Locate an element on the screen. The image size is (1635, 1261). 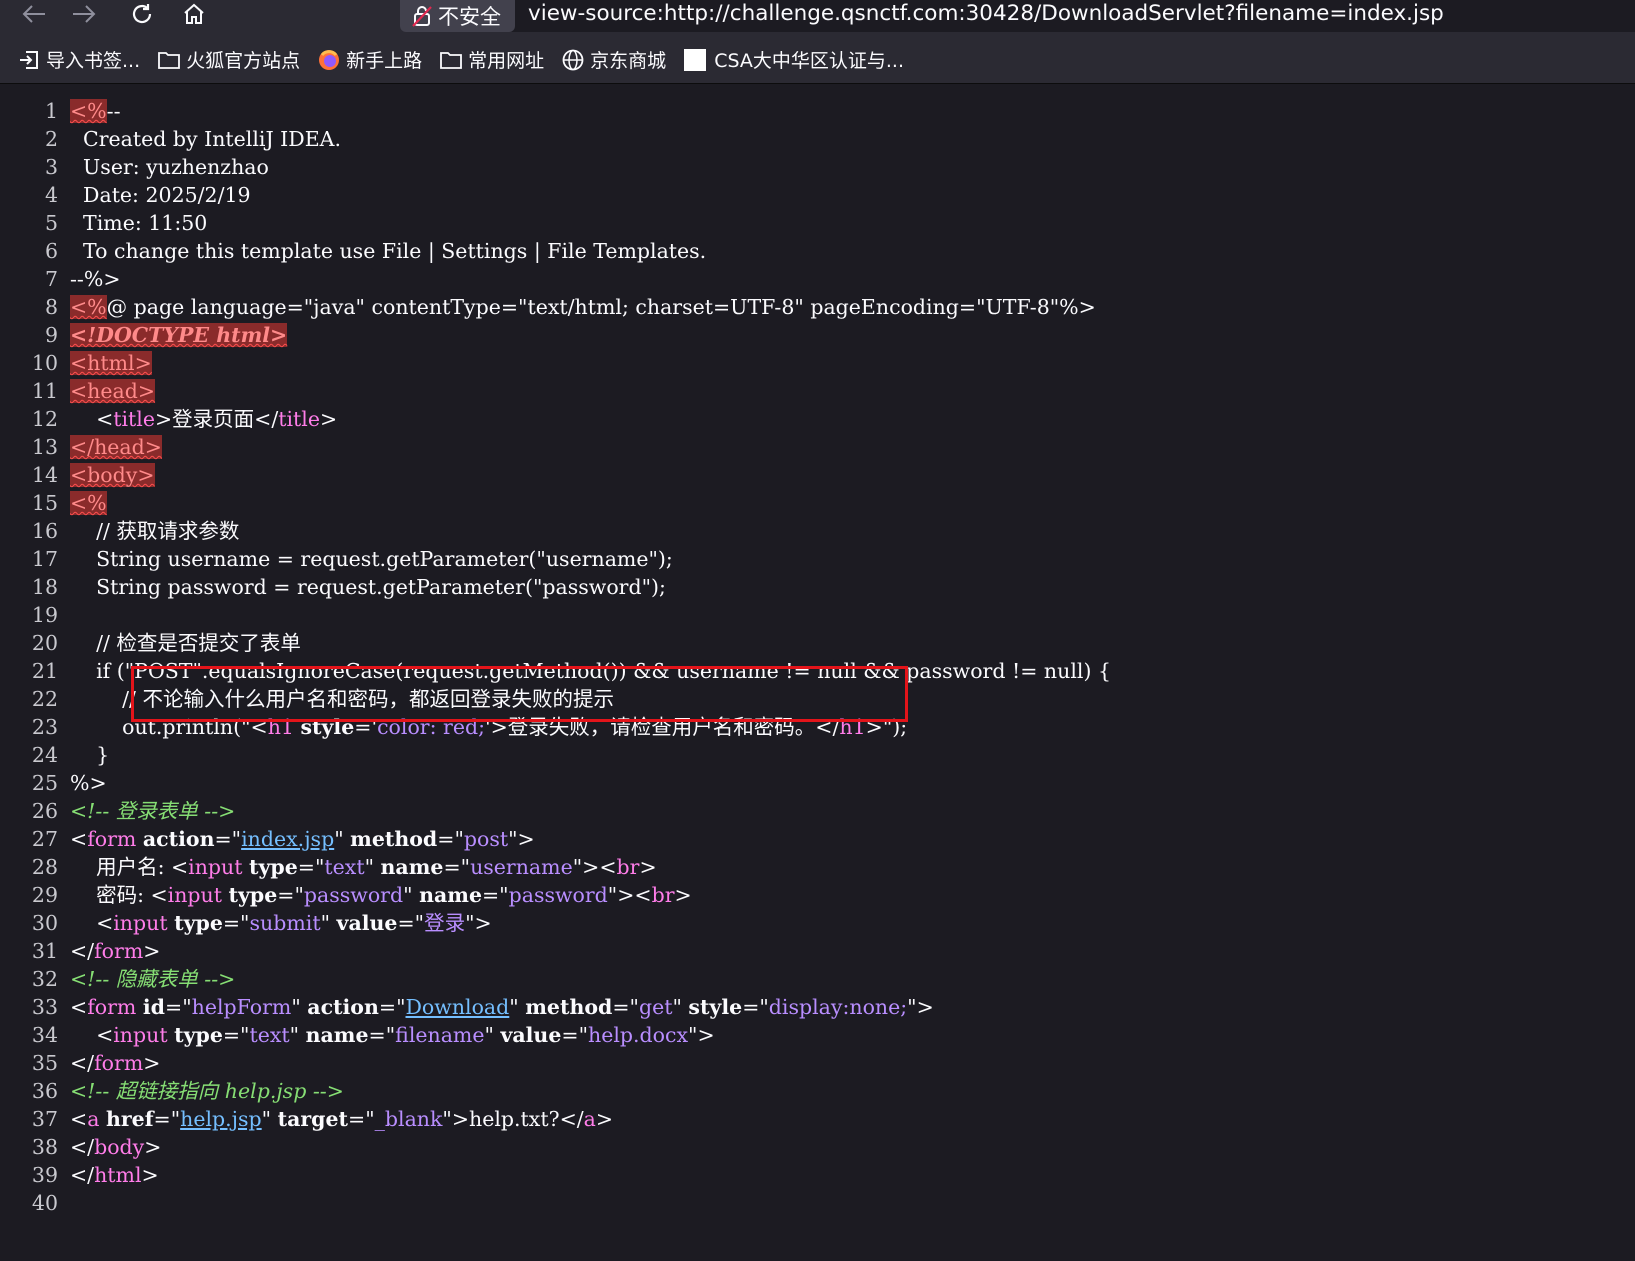
bookmark-common-sites: 常用网址 is located at coordinates (492, 60).